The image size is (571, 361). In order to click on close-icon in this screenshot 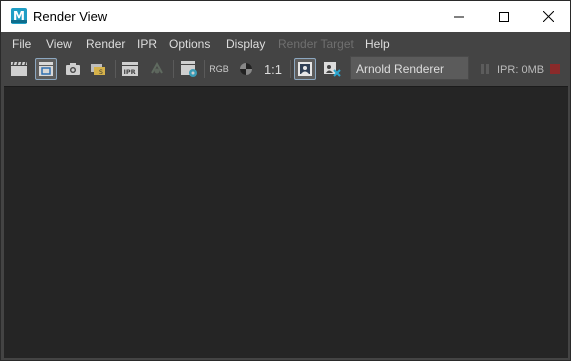, I will do `click(548, 16)`.